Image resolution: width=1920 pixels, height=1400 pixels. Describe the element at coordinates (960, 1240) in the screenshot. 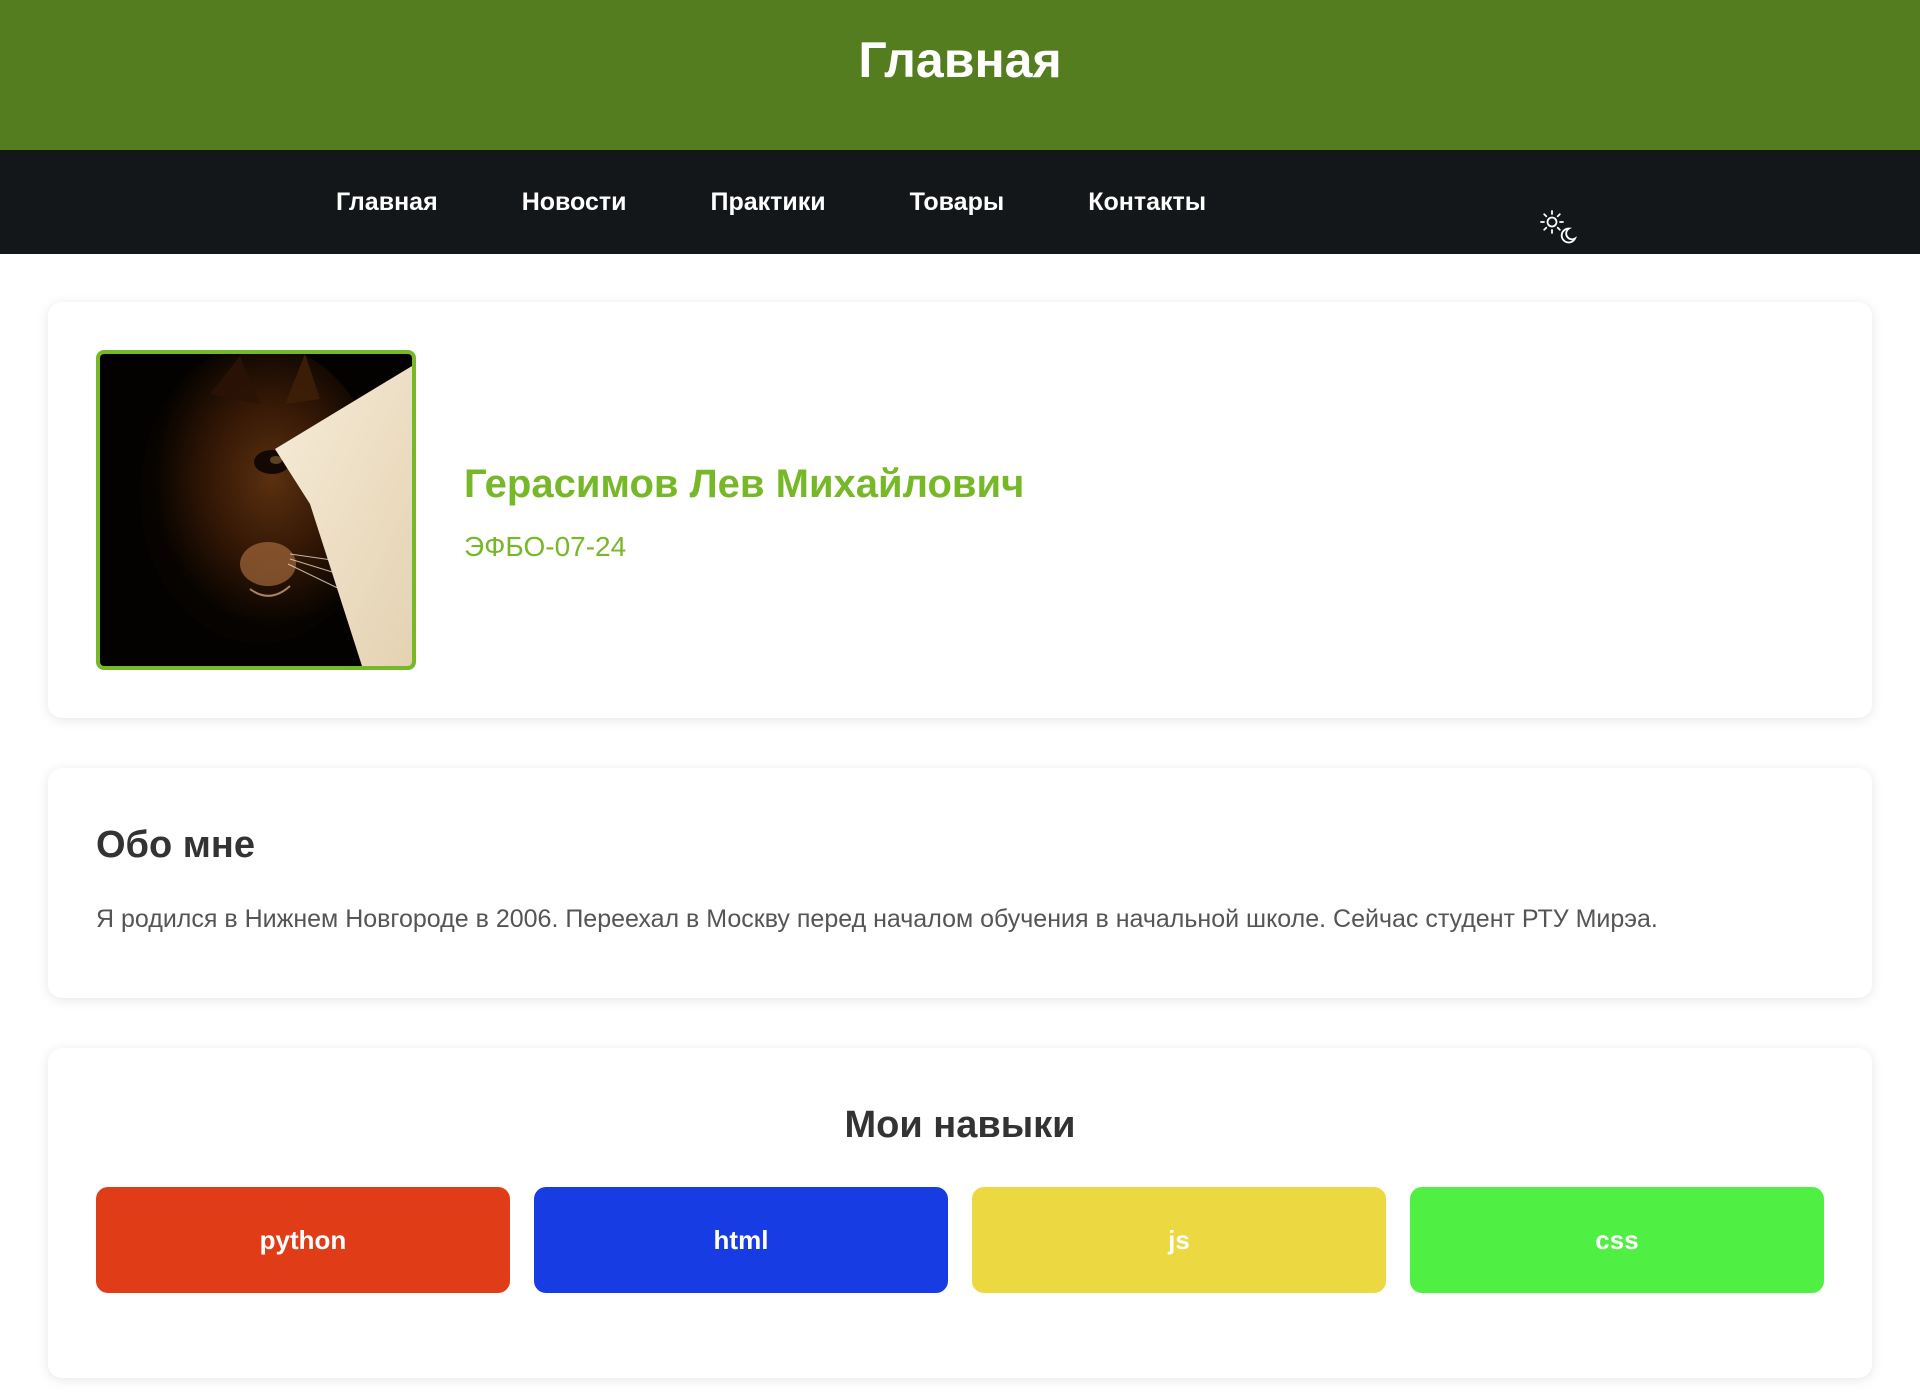

I see `skills-list: python html js css` at that location.